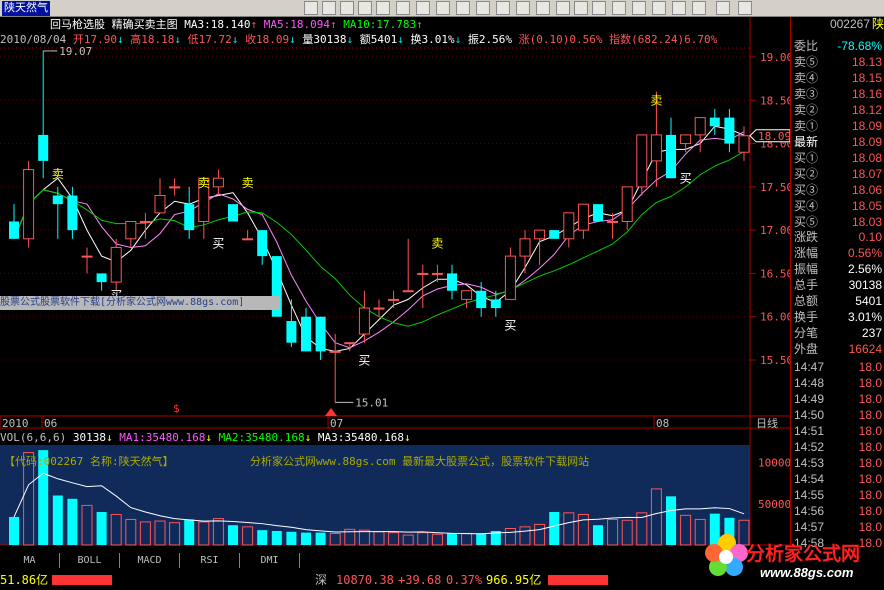 The width and height of the screenshot is (884, 590). I want to click on date-label: 07, so click(336, 423).